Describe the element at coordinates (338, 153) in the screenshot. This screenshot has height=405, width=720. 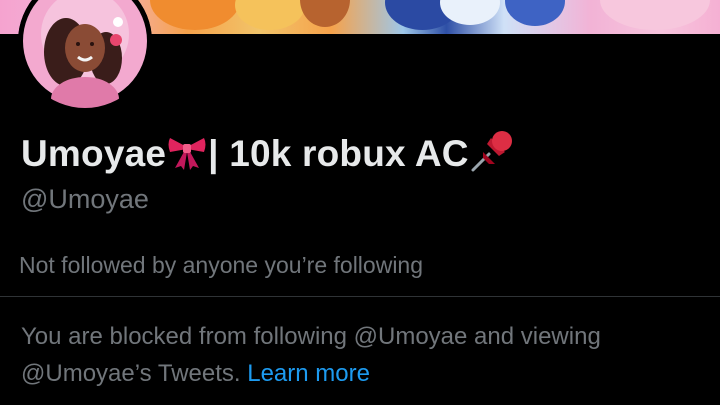
I see `display-name-suffix: | 10k robux AC` at that location.